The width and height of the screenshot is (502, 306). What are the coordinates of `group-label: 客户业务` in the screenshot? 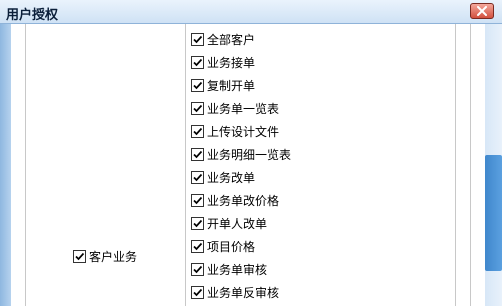 It's located at (113, 256).